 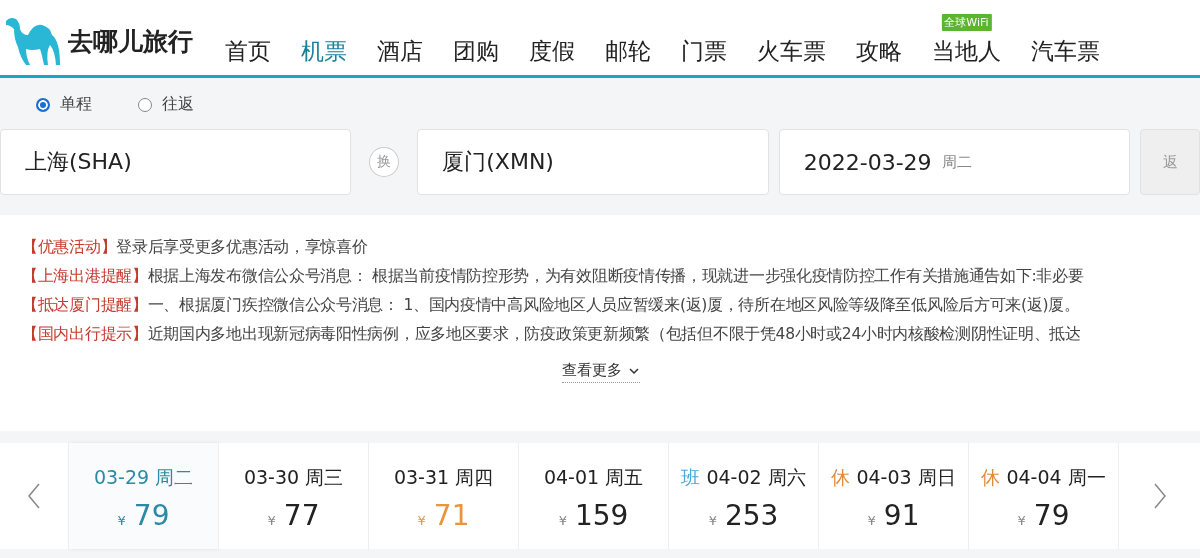 What do you see at coordinates (69, 247) in the screenshot?
I see `notice-tag: 【优惠活动】` at bounding box center [69, 247].